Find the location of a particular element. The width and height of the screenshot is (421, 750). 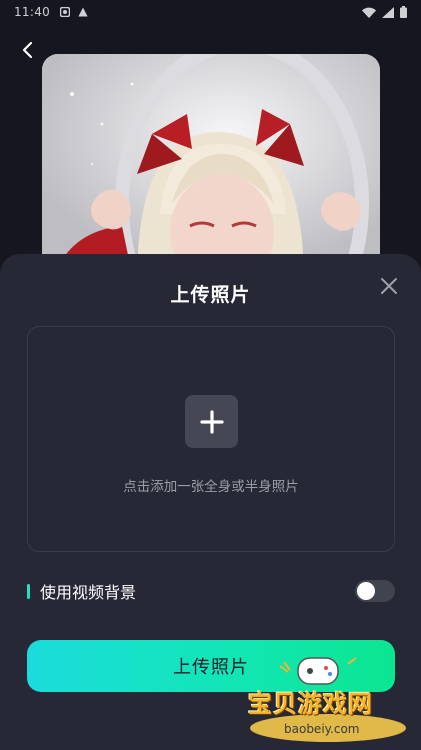

upload-hint: 点击添加一张全身或半身照片 is located at coordinates (211, 487).